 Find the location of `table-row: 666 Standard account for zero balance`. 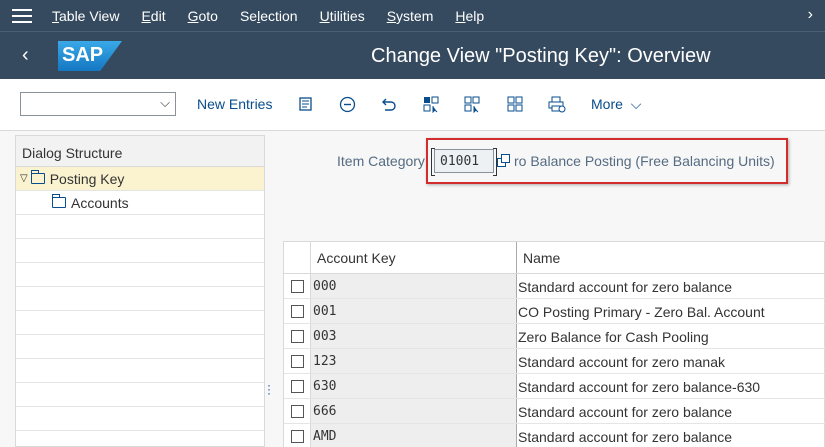

table-row: 666 Standard account for zero balance is located at coordinates (554, 411).